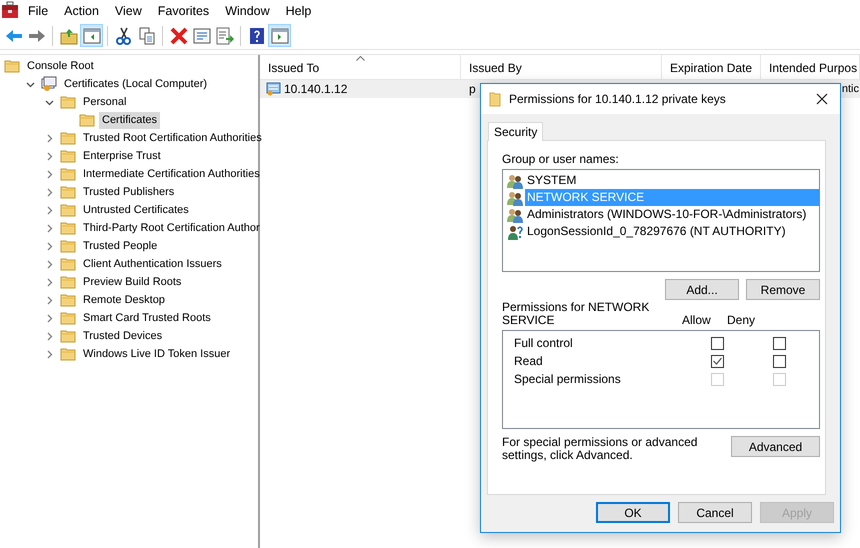 Image resolution: width=860 pixels, height=548 pixels. Describe the element at coordinates (576, 314) in the screenshot. I see `section-label: Permissions for NETWORK SERVICE` at that location.